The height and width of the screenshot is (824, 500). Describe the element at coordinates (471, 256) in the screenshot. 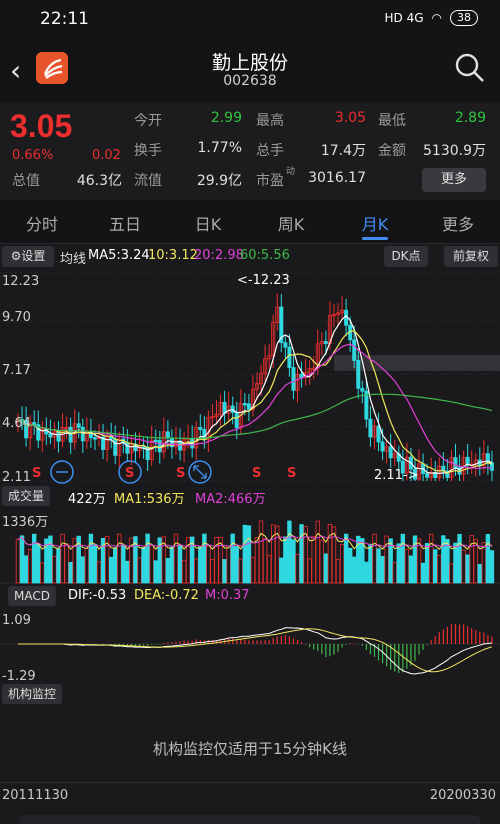

I see `adjust-mode-button: 前复权` at that location.